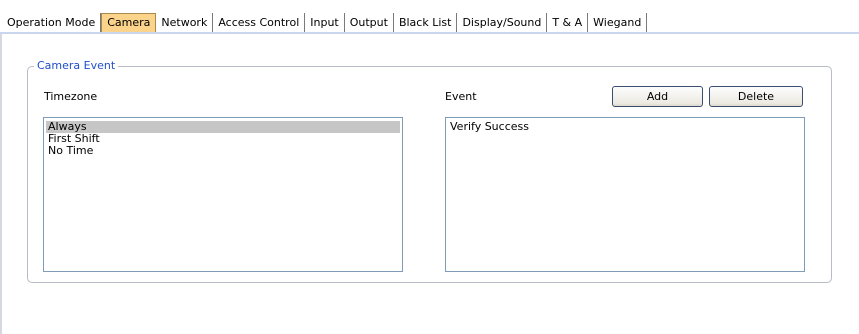 This screenshot has height=334, width=859. I want to click on tab-output: Output, so click(369, 23).